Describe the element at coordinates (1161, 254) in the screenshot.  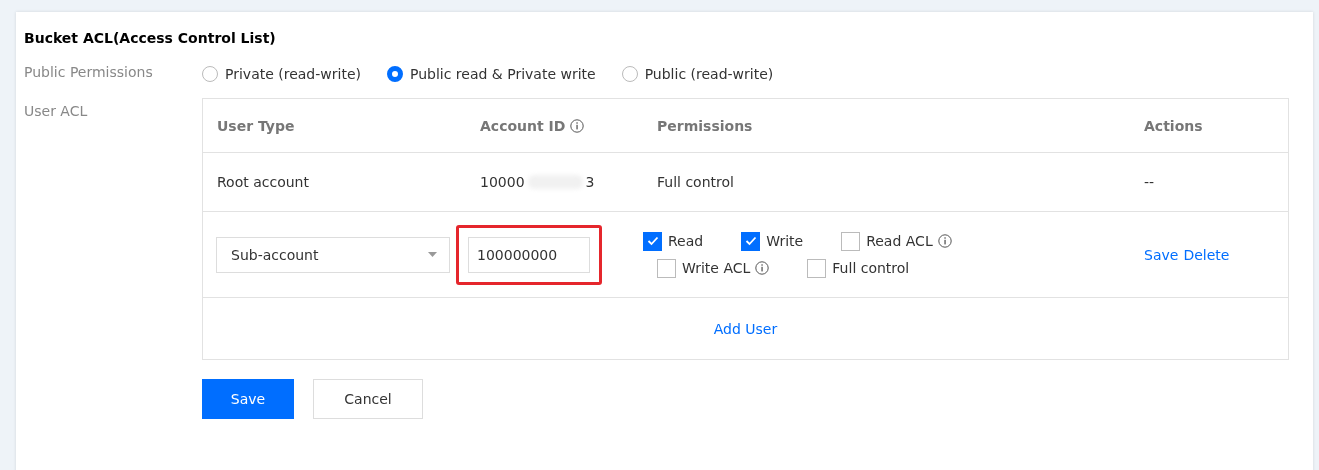
I see `action-link: Save` at that location.